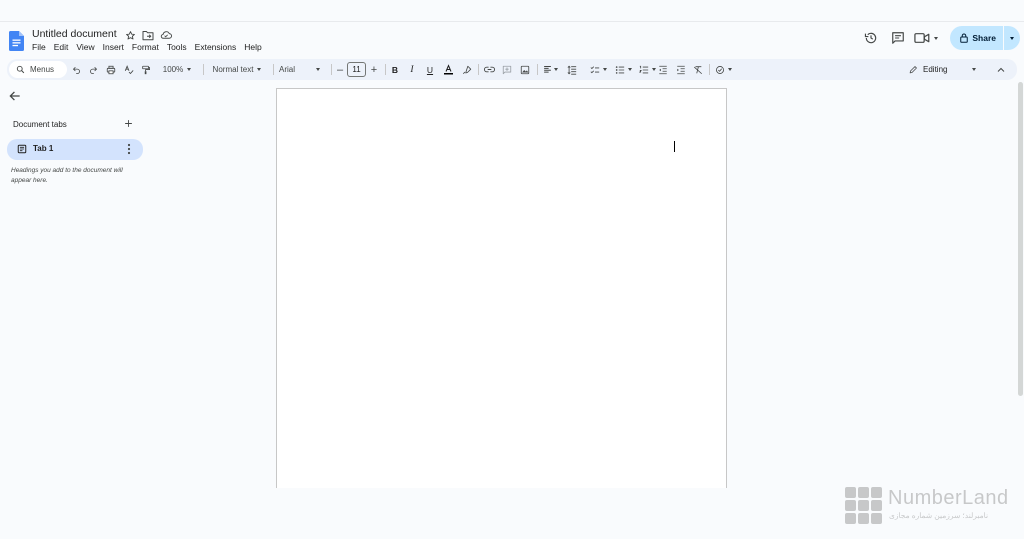  What do you see at coordinates (20, 69) in the screenshot?
I see `search-icon` at bounding box center [20, 69].